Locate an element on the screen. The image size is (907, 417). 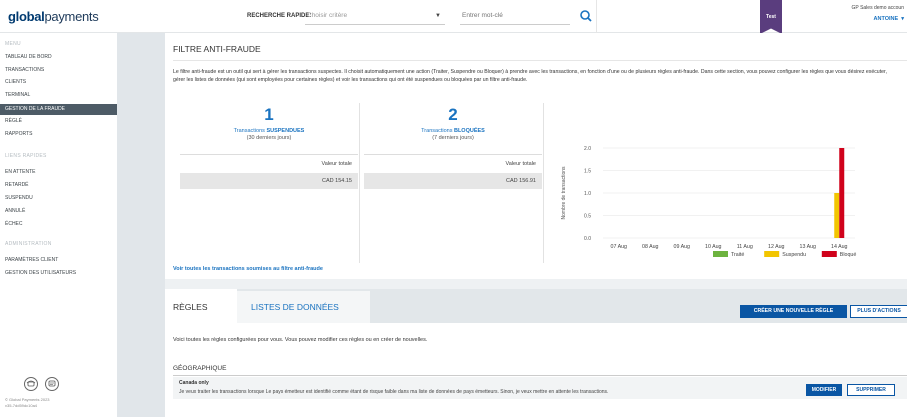
copyright: © Global Payments 2023 v35-7dd59dc10a4 is located at coordinates (27, 402).